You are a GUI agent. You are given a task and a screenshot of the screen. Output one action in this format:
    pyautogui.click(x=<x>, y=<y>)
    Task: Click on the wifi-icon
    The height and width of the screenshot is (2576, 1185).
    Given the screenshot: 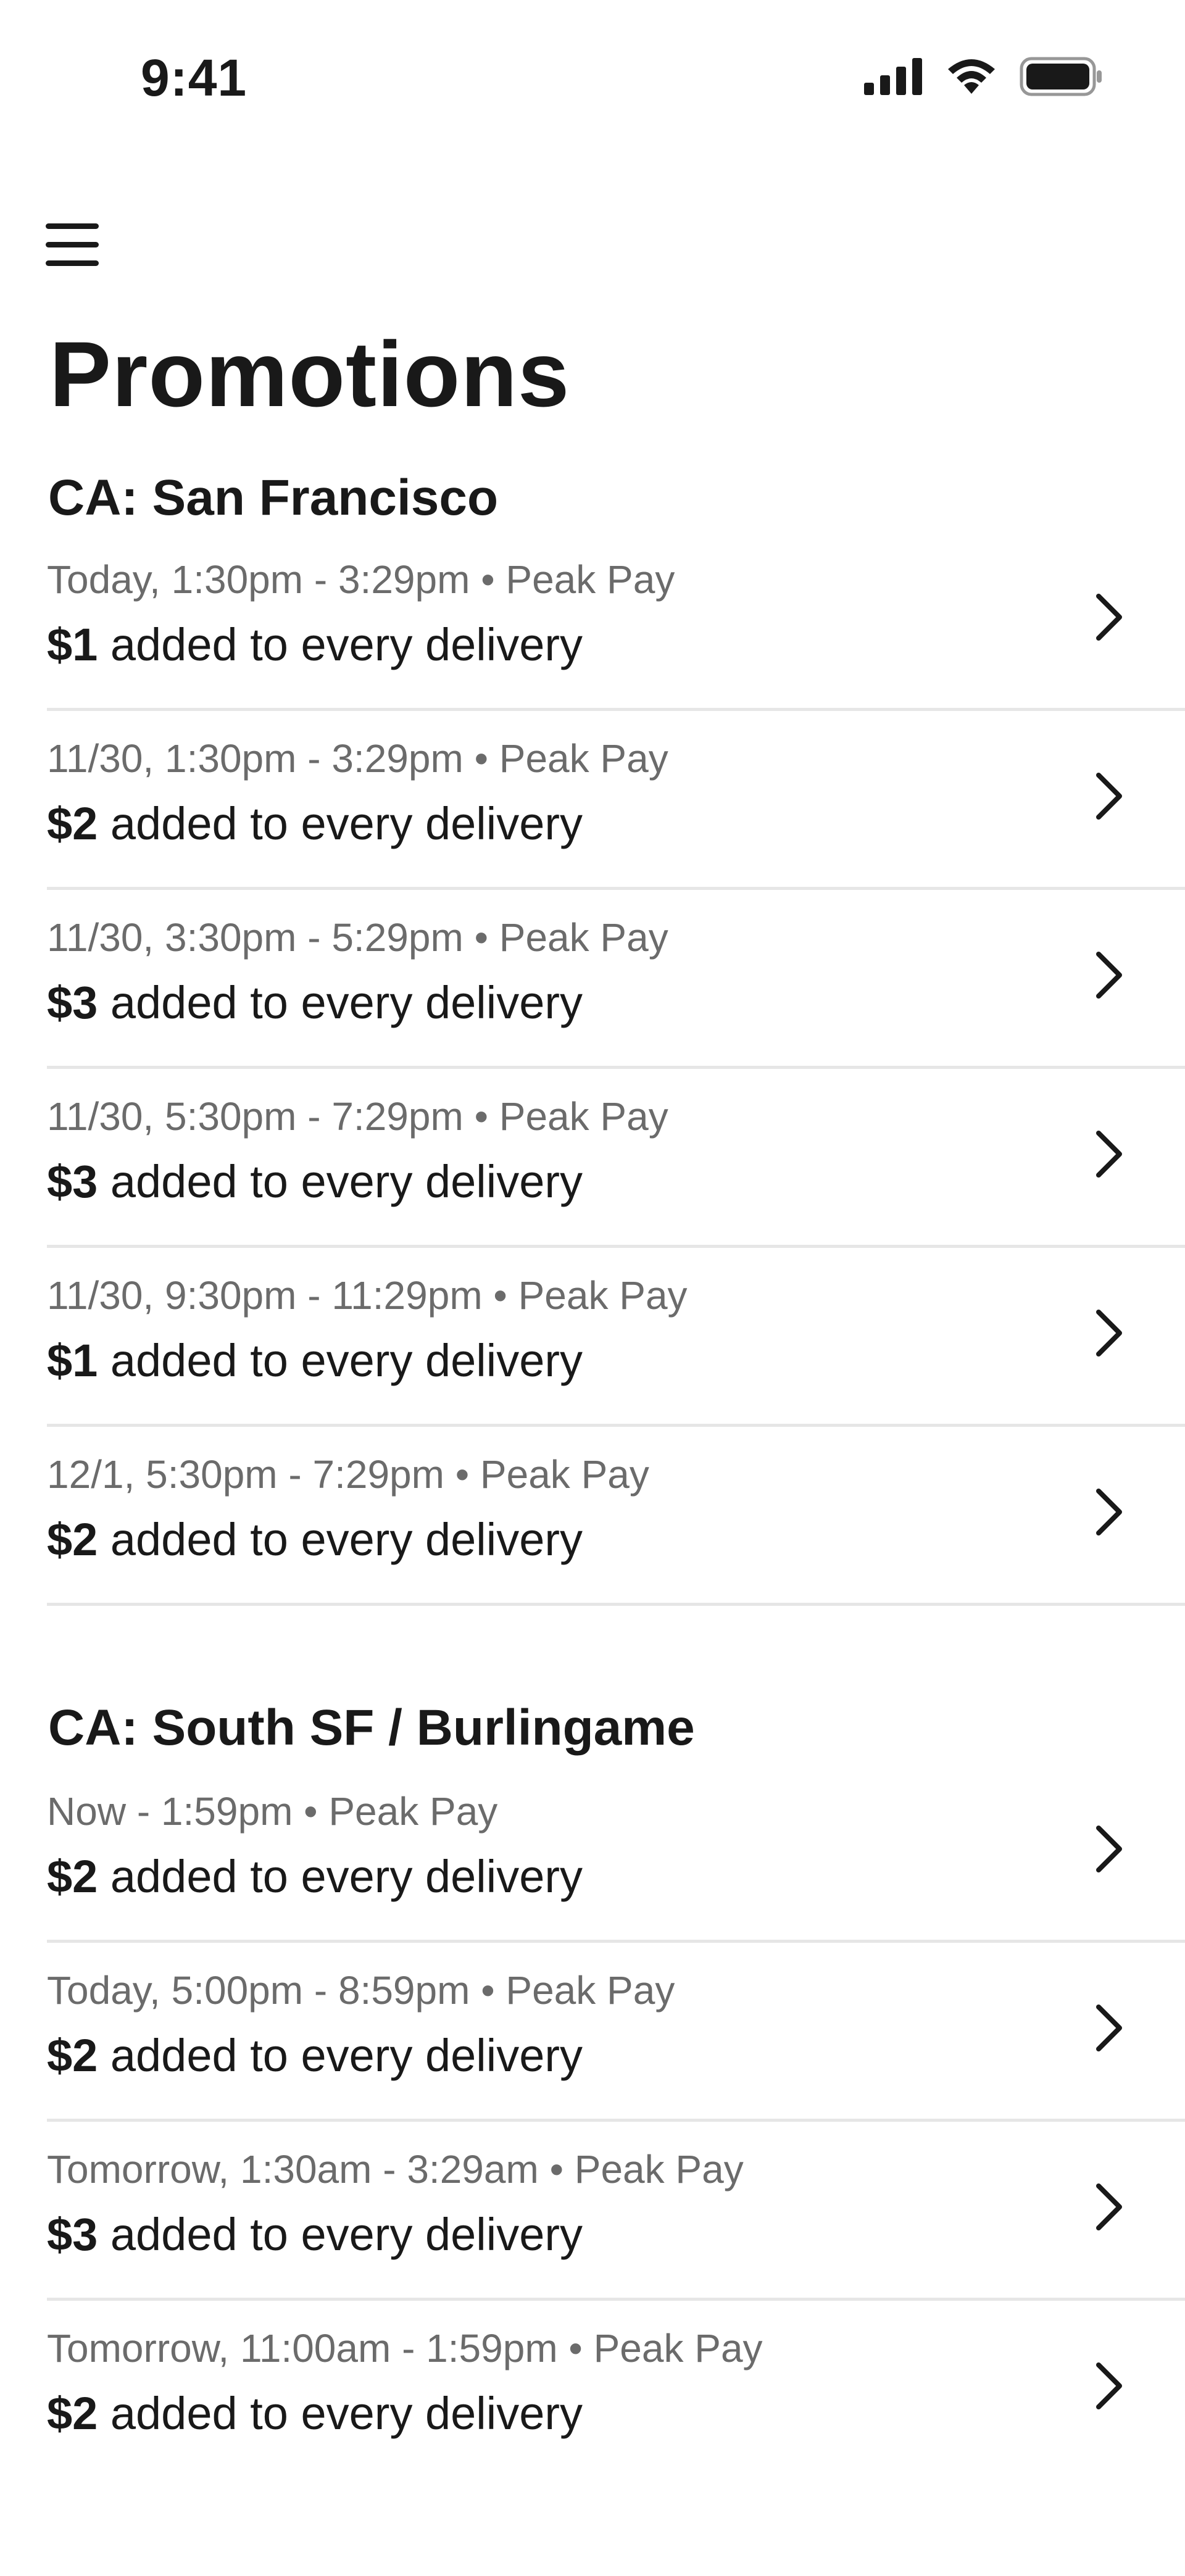 What is the action you would take?
    pyautogui.click(x=971, y=76)
    